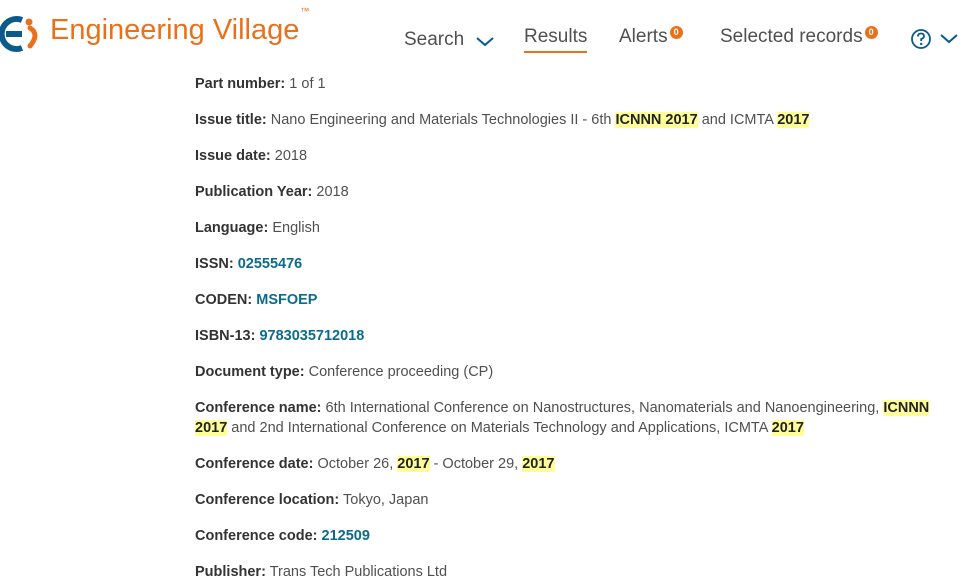 The image size is (968, 584). I want to click on field-label: CODEN:, so click(224, 300).